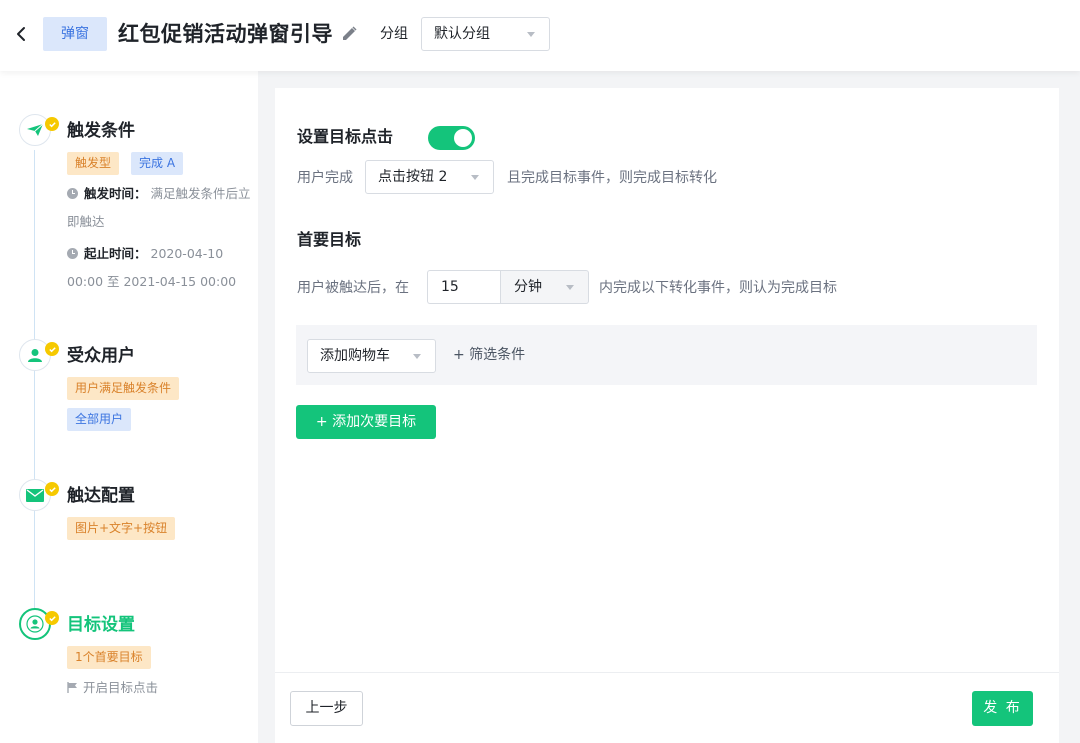  What do you see at coordinates (544, 287) in the screenshot?
I see `duration-unit-select: 分钟` at bounding box center [544, 287].